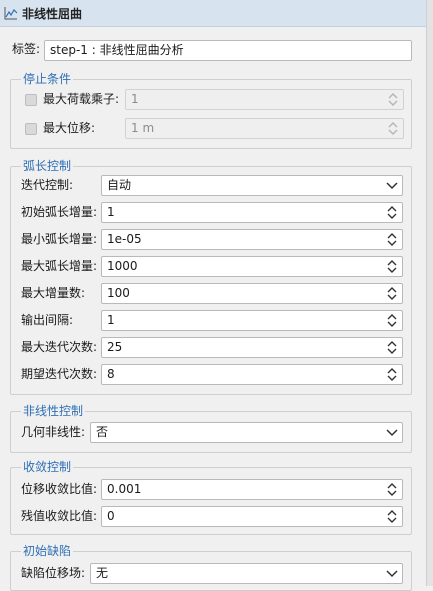 This screenshot has height=591, width=433. What do you see at coordinates (47, 320) in the screenshot?
I see `output-interval-label: 输出间隔:` at bounding box center [47, 320].